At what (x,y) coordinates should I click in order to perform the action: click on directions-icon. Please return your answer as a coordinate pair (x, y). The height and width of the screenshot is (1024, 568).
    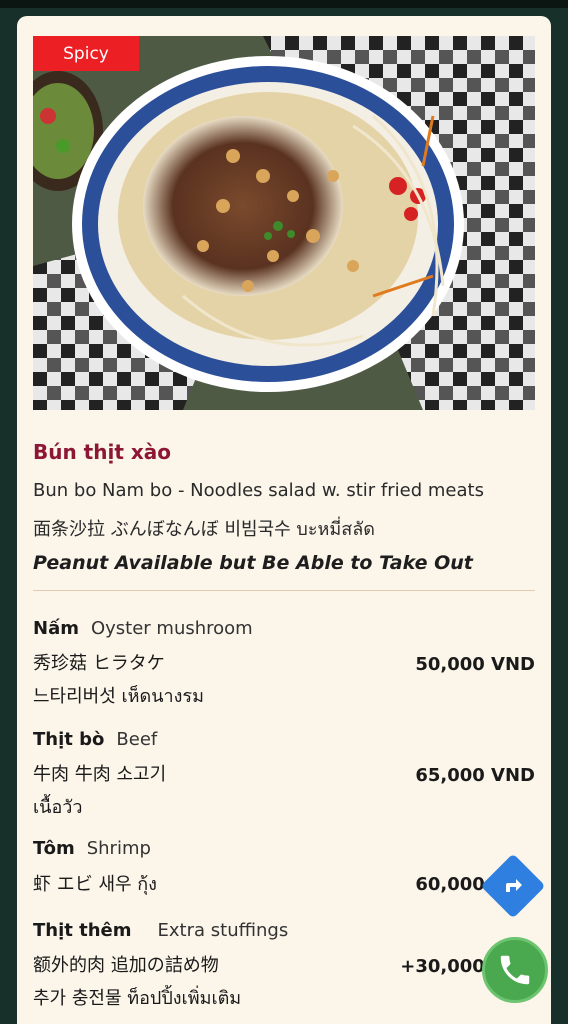
    Looking at the image, I should click on (513, 886).